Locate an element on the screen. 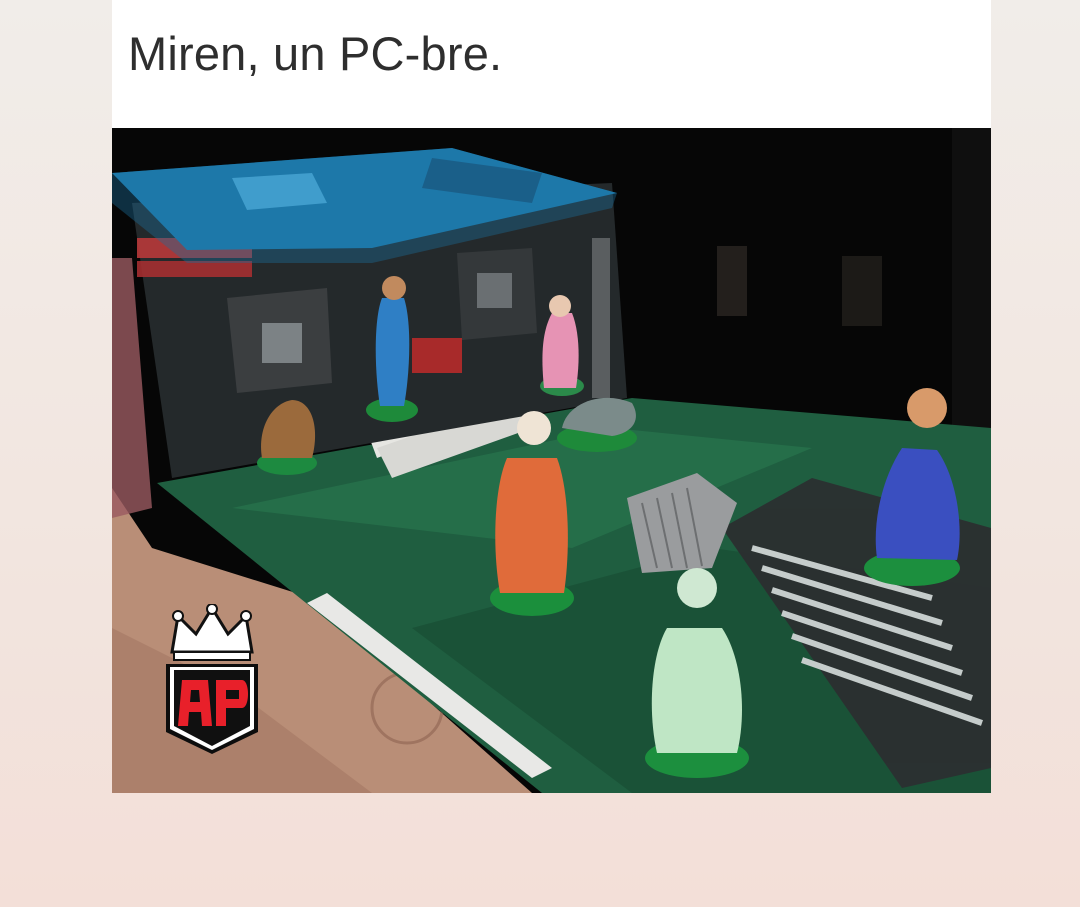  crown-icon is located at coordinates (212, 632).